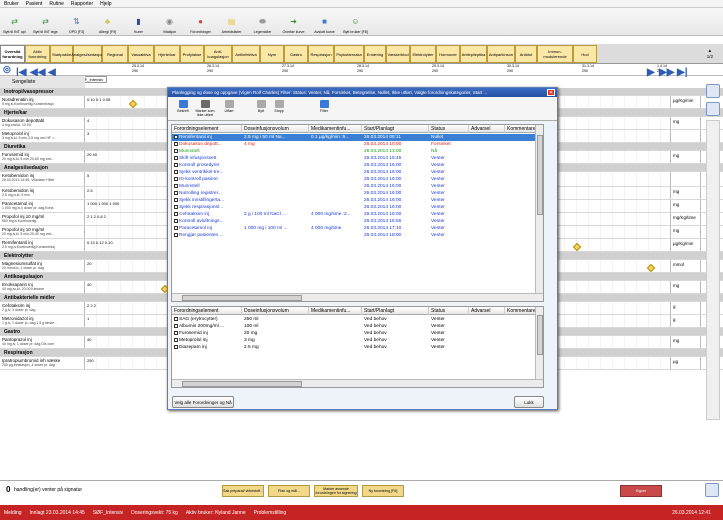 The height and width of the screenshot is (520, 723). Describe the element at coordinates (398, 54) in the screenshot. I see `tab-15: Væske/blod` at that location.